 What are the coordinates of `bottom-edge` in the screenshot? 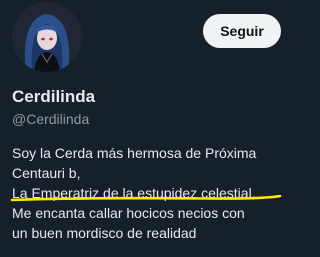 It's located at (143, 252).